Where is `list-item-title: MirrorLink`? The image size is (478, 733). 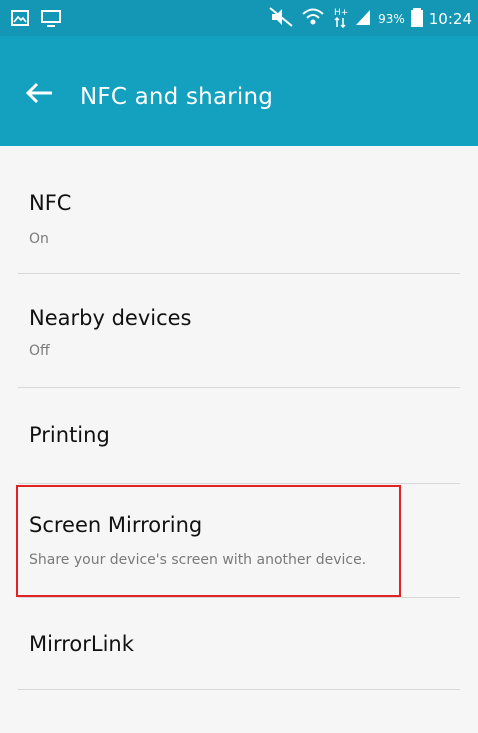
list-item-title: MirrorLink is located at coordinates (81, 644).